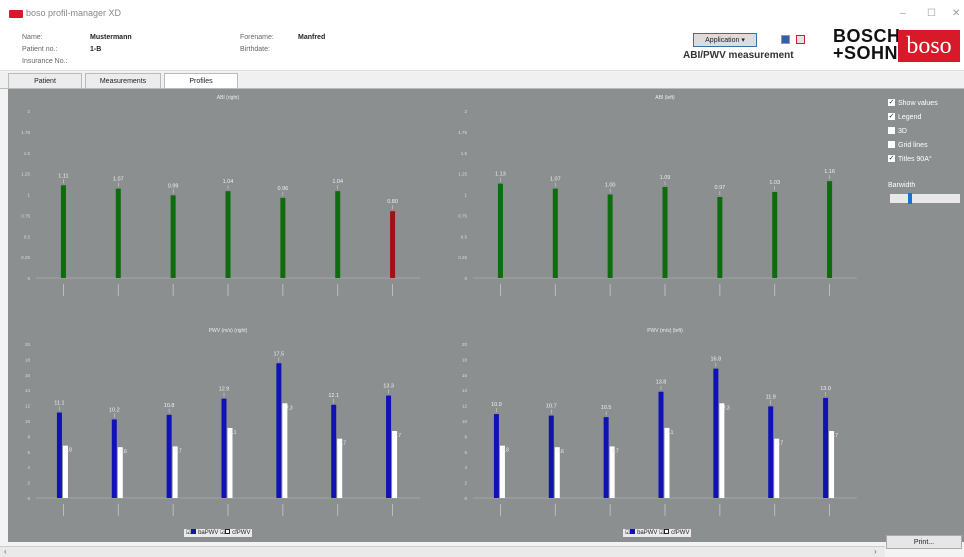 This screenshot has height=557, width=964. Describe the element at coordinates (903, 13) in the screenshot. I see `minimize-icon: –` at that location.